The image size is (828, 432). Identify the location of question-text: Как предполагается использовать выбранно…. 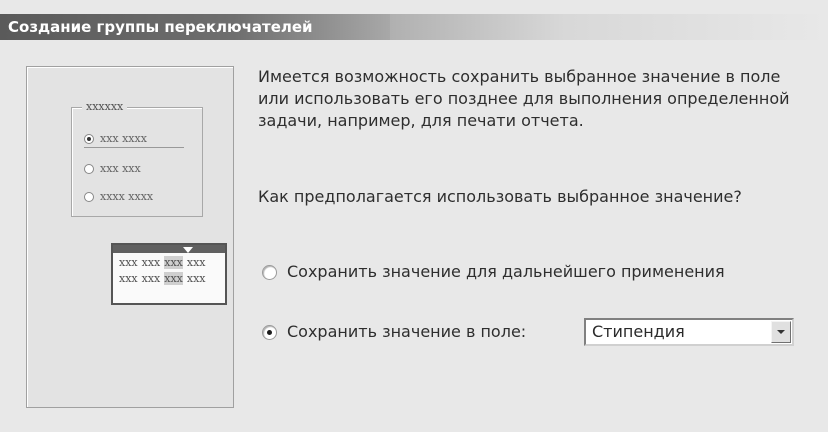
(500, 196).